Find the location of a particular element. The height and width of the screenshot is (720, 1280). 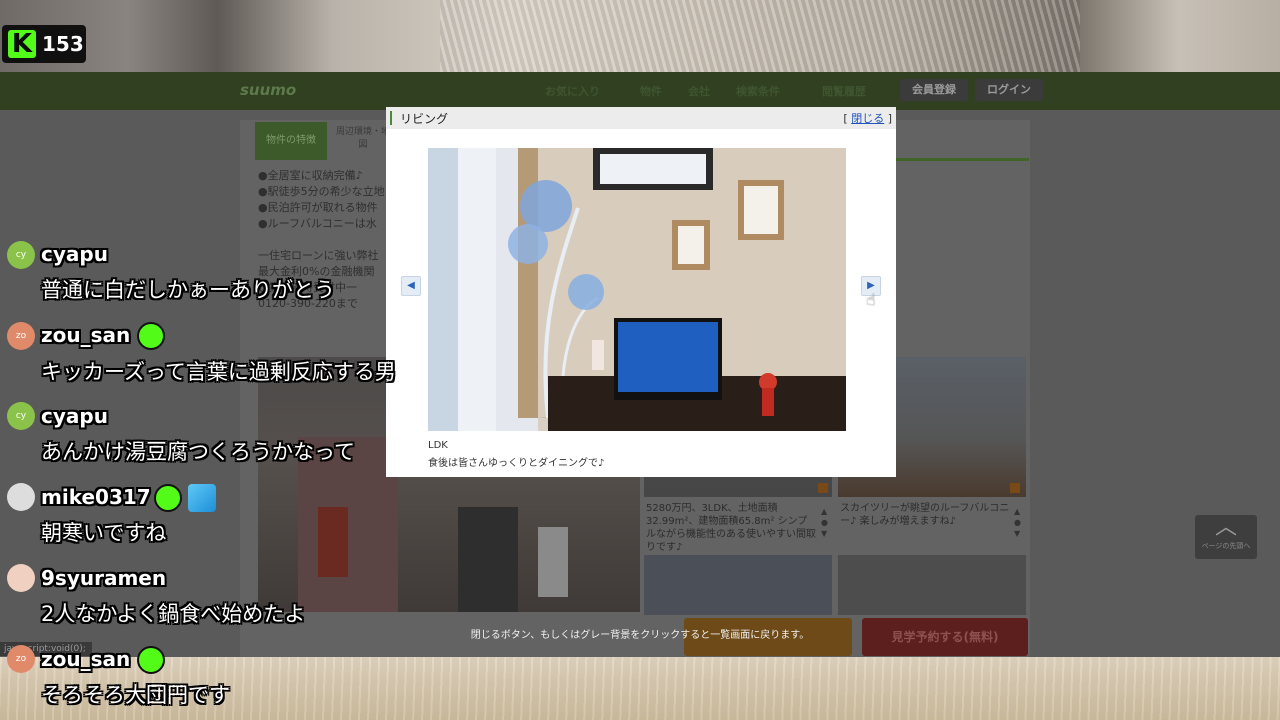

listing-description: スカイツリーが眺望のルーフバルコニー♪ 楽しみが増えますね♪ is located at coordinates (925, 515).